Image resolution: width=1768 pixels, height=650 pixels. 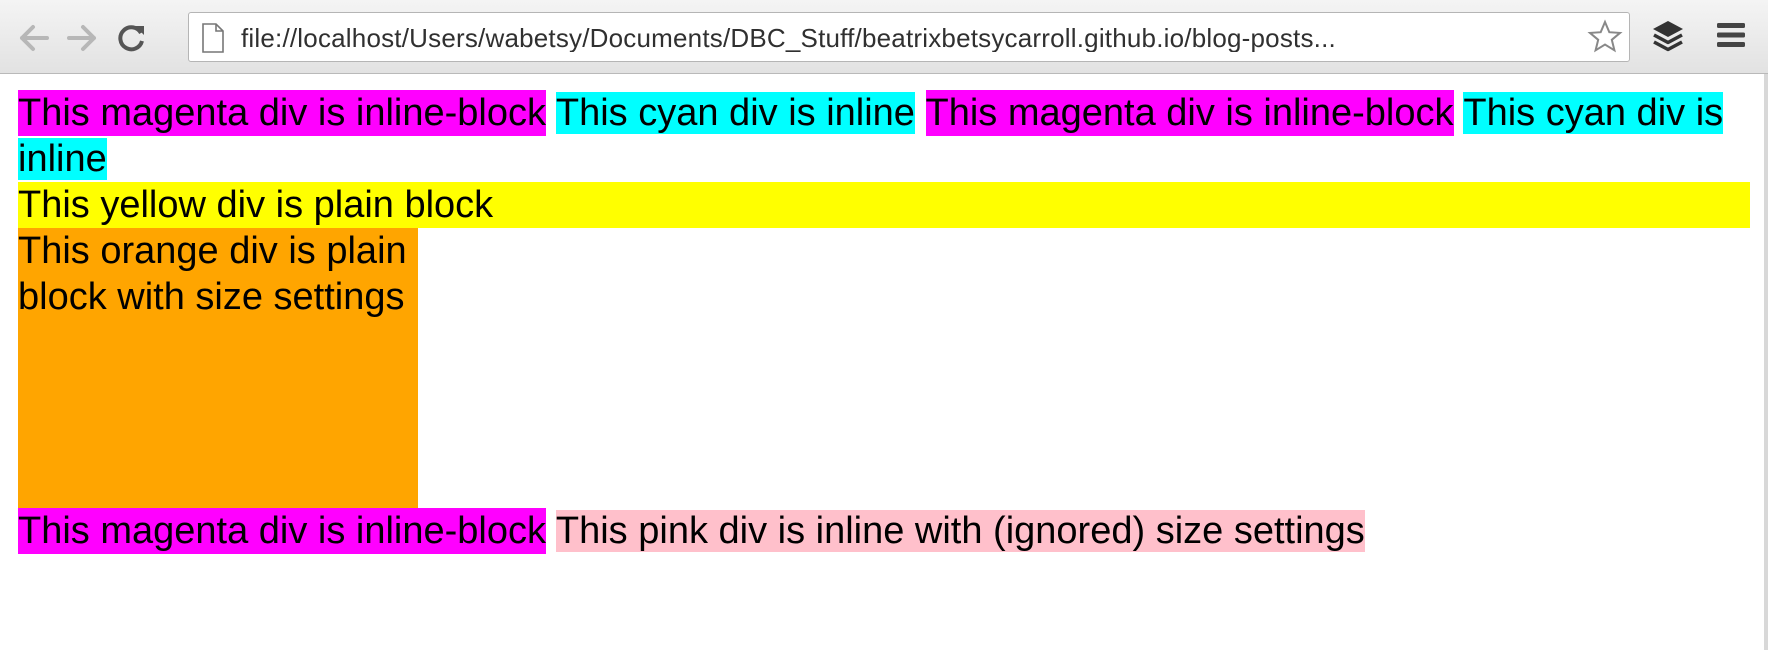 I want to click on page-icon, so click(x=213, y=38).